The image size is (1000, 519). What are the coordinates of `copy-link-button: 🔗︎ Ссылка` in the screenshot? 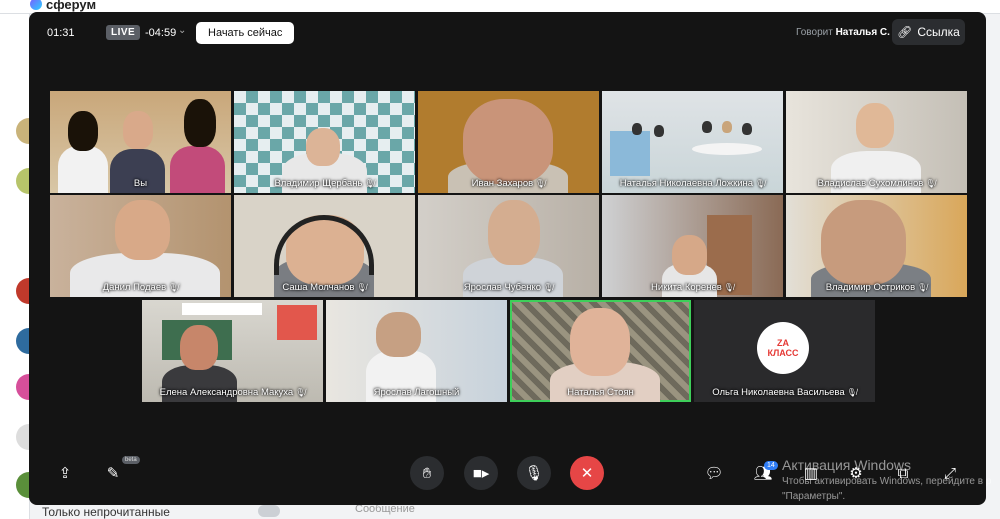 It's located at (928, 32).